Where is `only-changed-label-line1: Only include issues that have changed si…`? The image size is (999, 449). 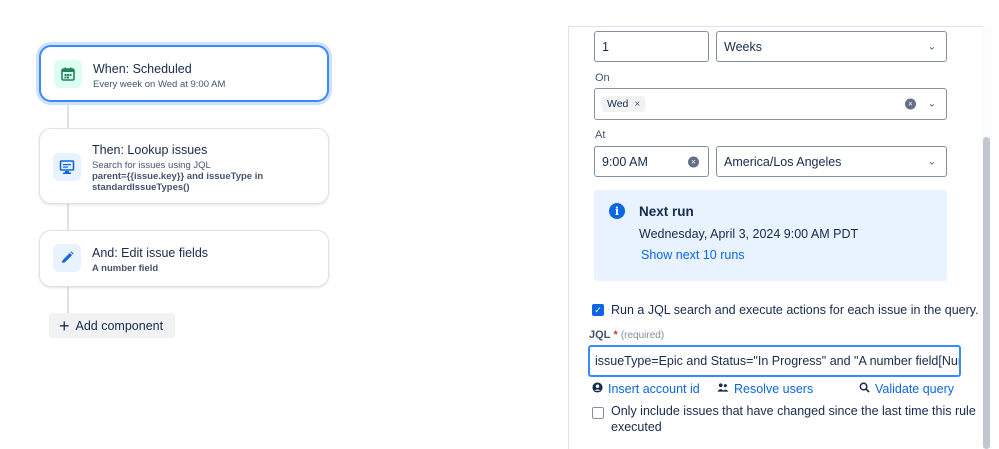
only-changed-label-line1: Only include issues that have changed si… is located at coordinates (793, 411).